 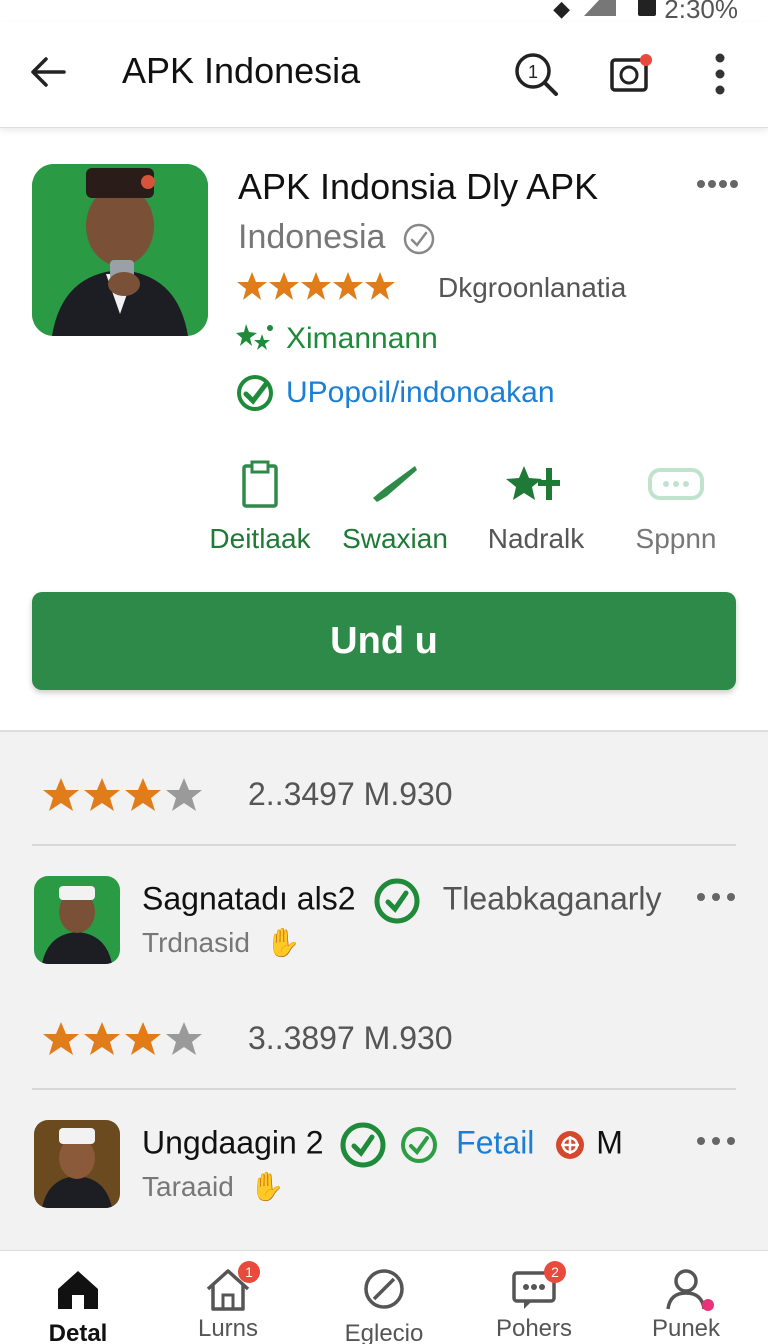 I want to click on app-rating-stars, so click(x=316, y=286).